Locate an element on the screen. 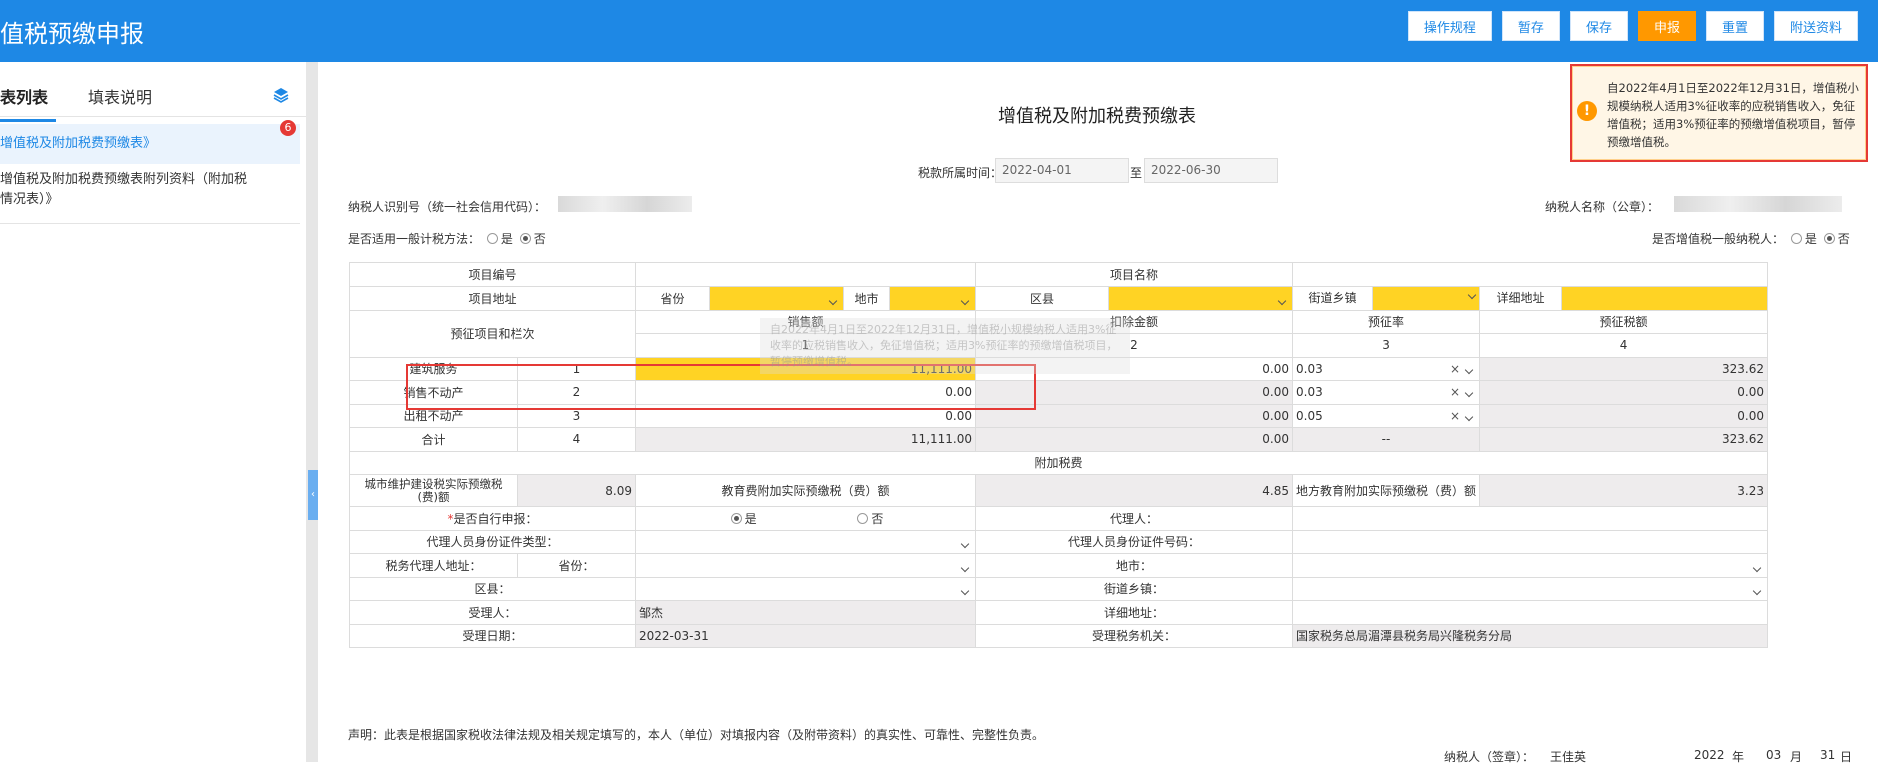 The height and width of the screenshot is (765, 1878). agent-input is located at coordinates (1530, 518).